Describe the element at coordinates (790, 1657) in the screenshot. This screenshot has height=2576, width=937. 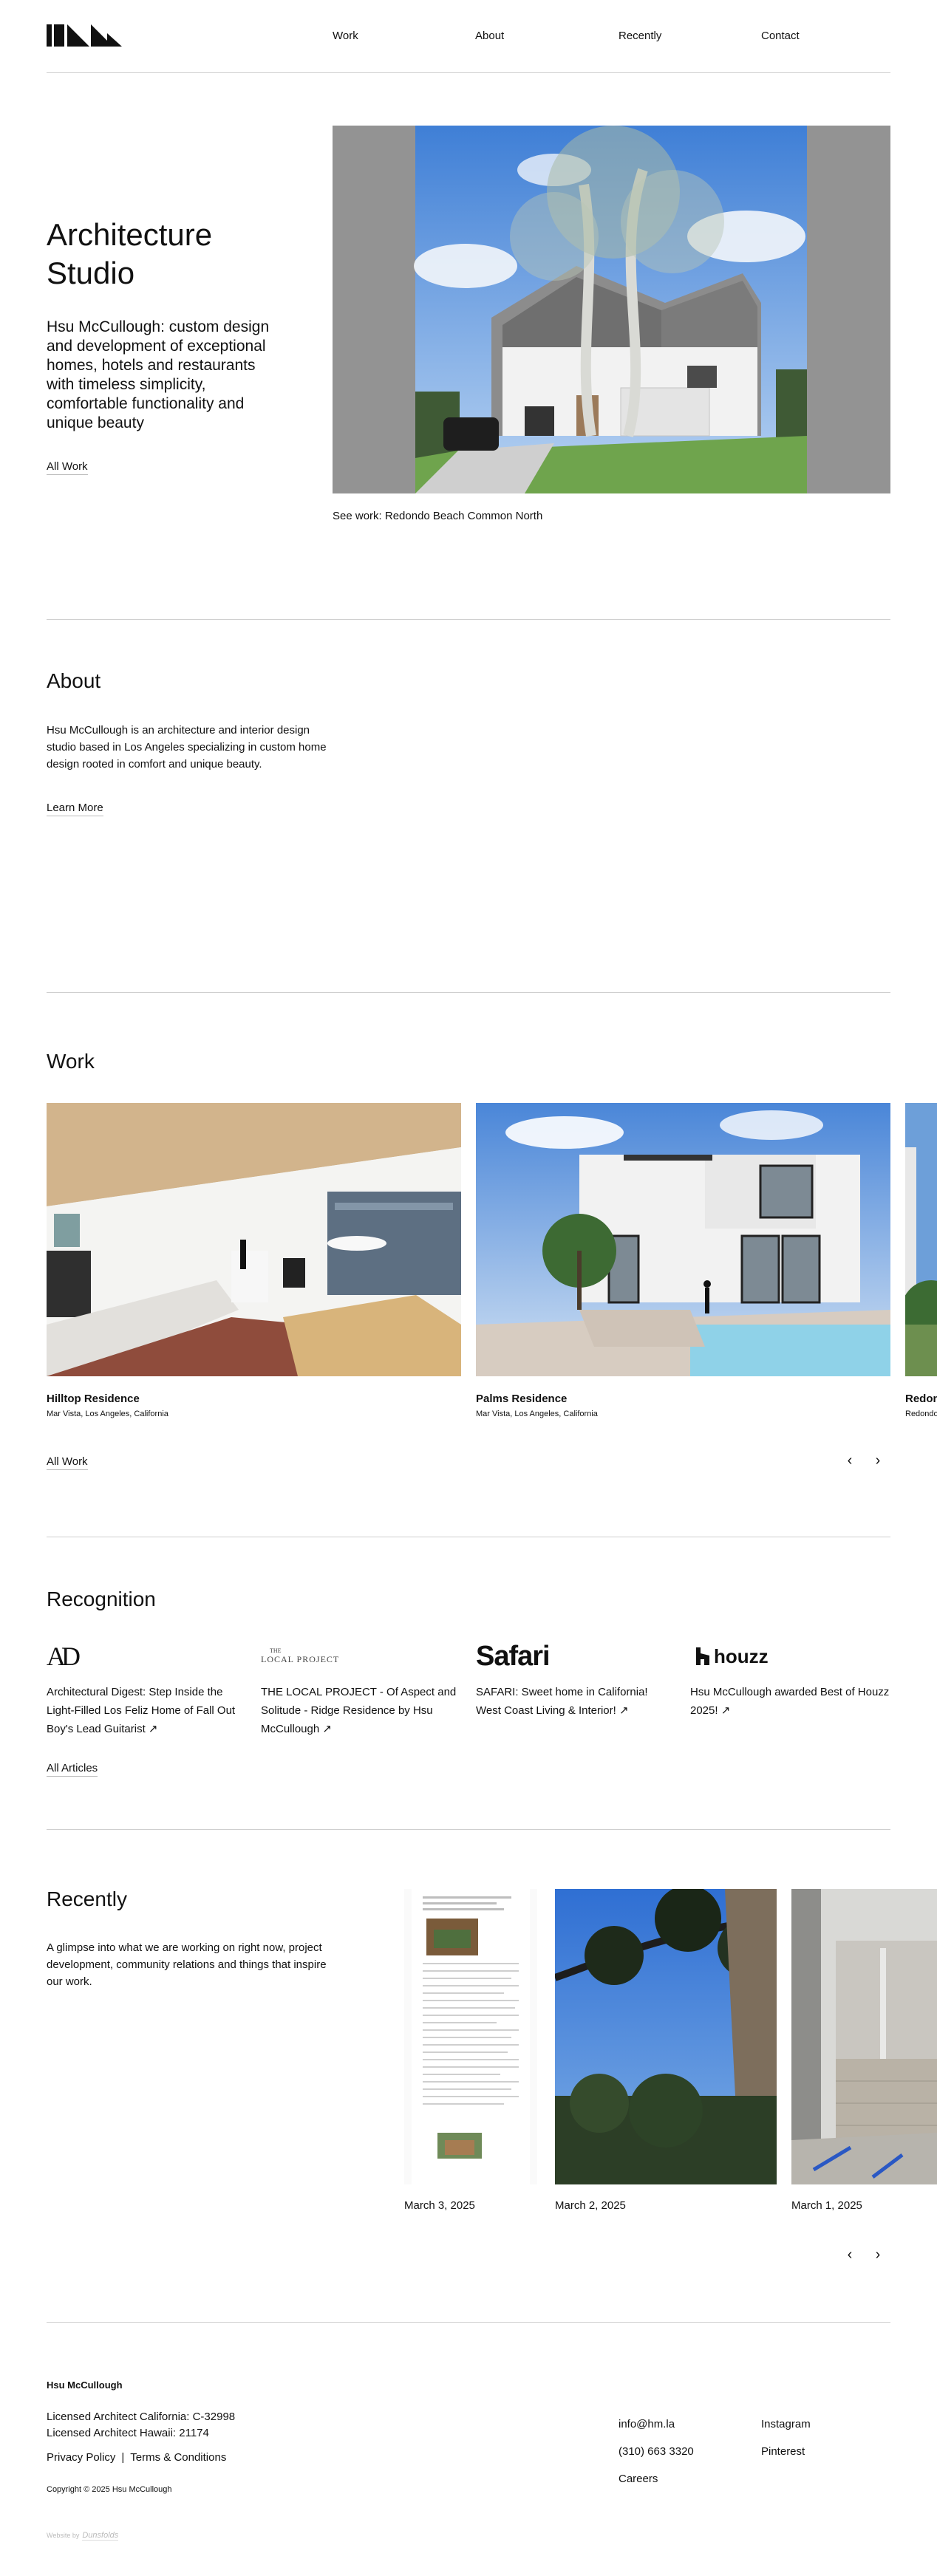
I see `houzz-logo: houzz` at that location.